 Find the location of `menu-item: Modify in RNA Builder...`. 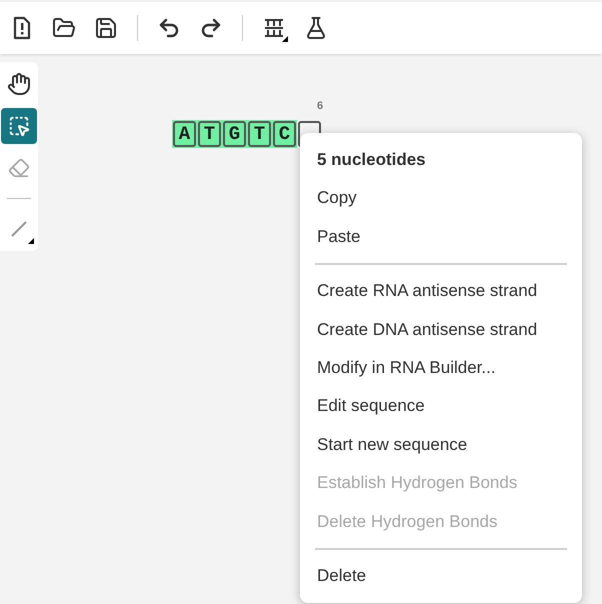

menu-item: Modify in RNA Builder... is located at coordinates (441, 367).